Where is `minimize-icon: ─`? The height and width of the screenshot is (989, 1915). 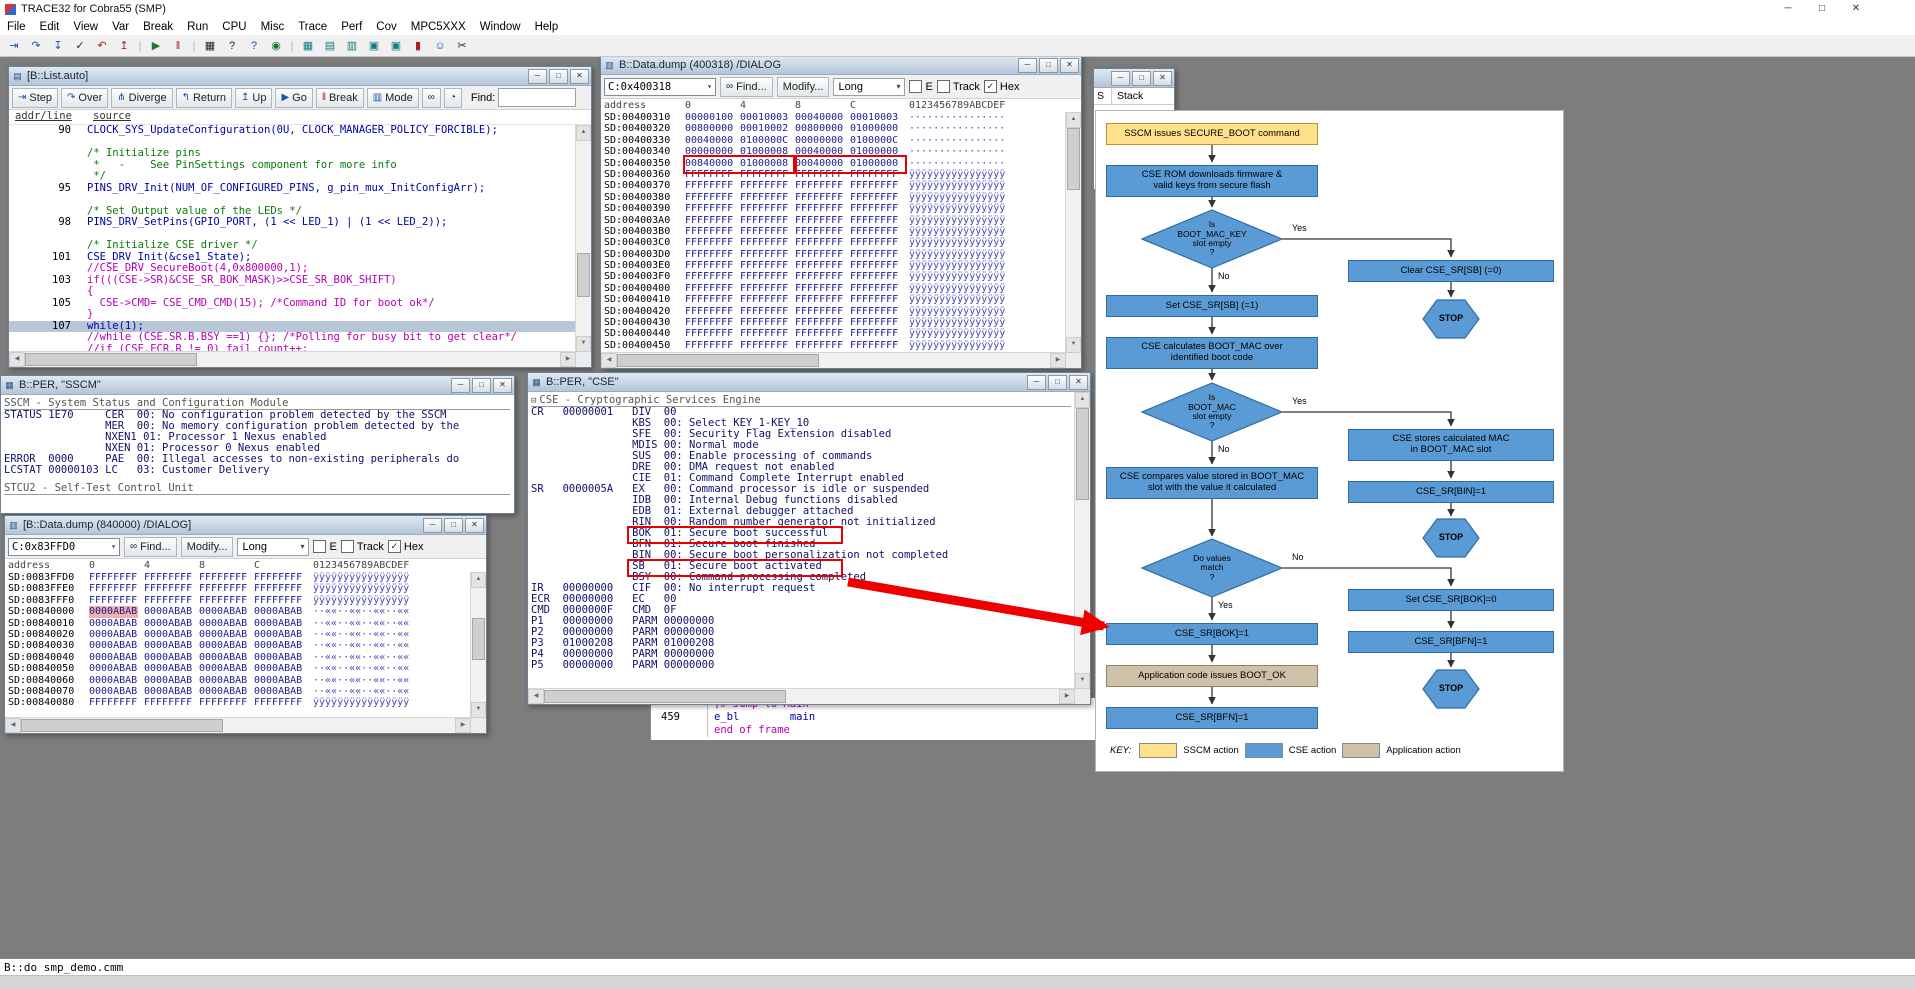 minimize-icon: ─ is located at coordinates (1036, 382).